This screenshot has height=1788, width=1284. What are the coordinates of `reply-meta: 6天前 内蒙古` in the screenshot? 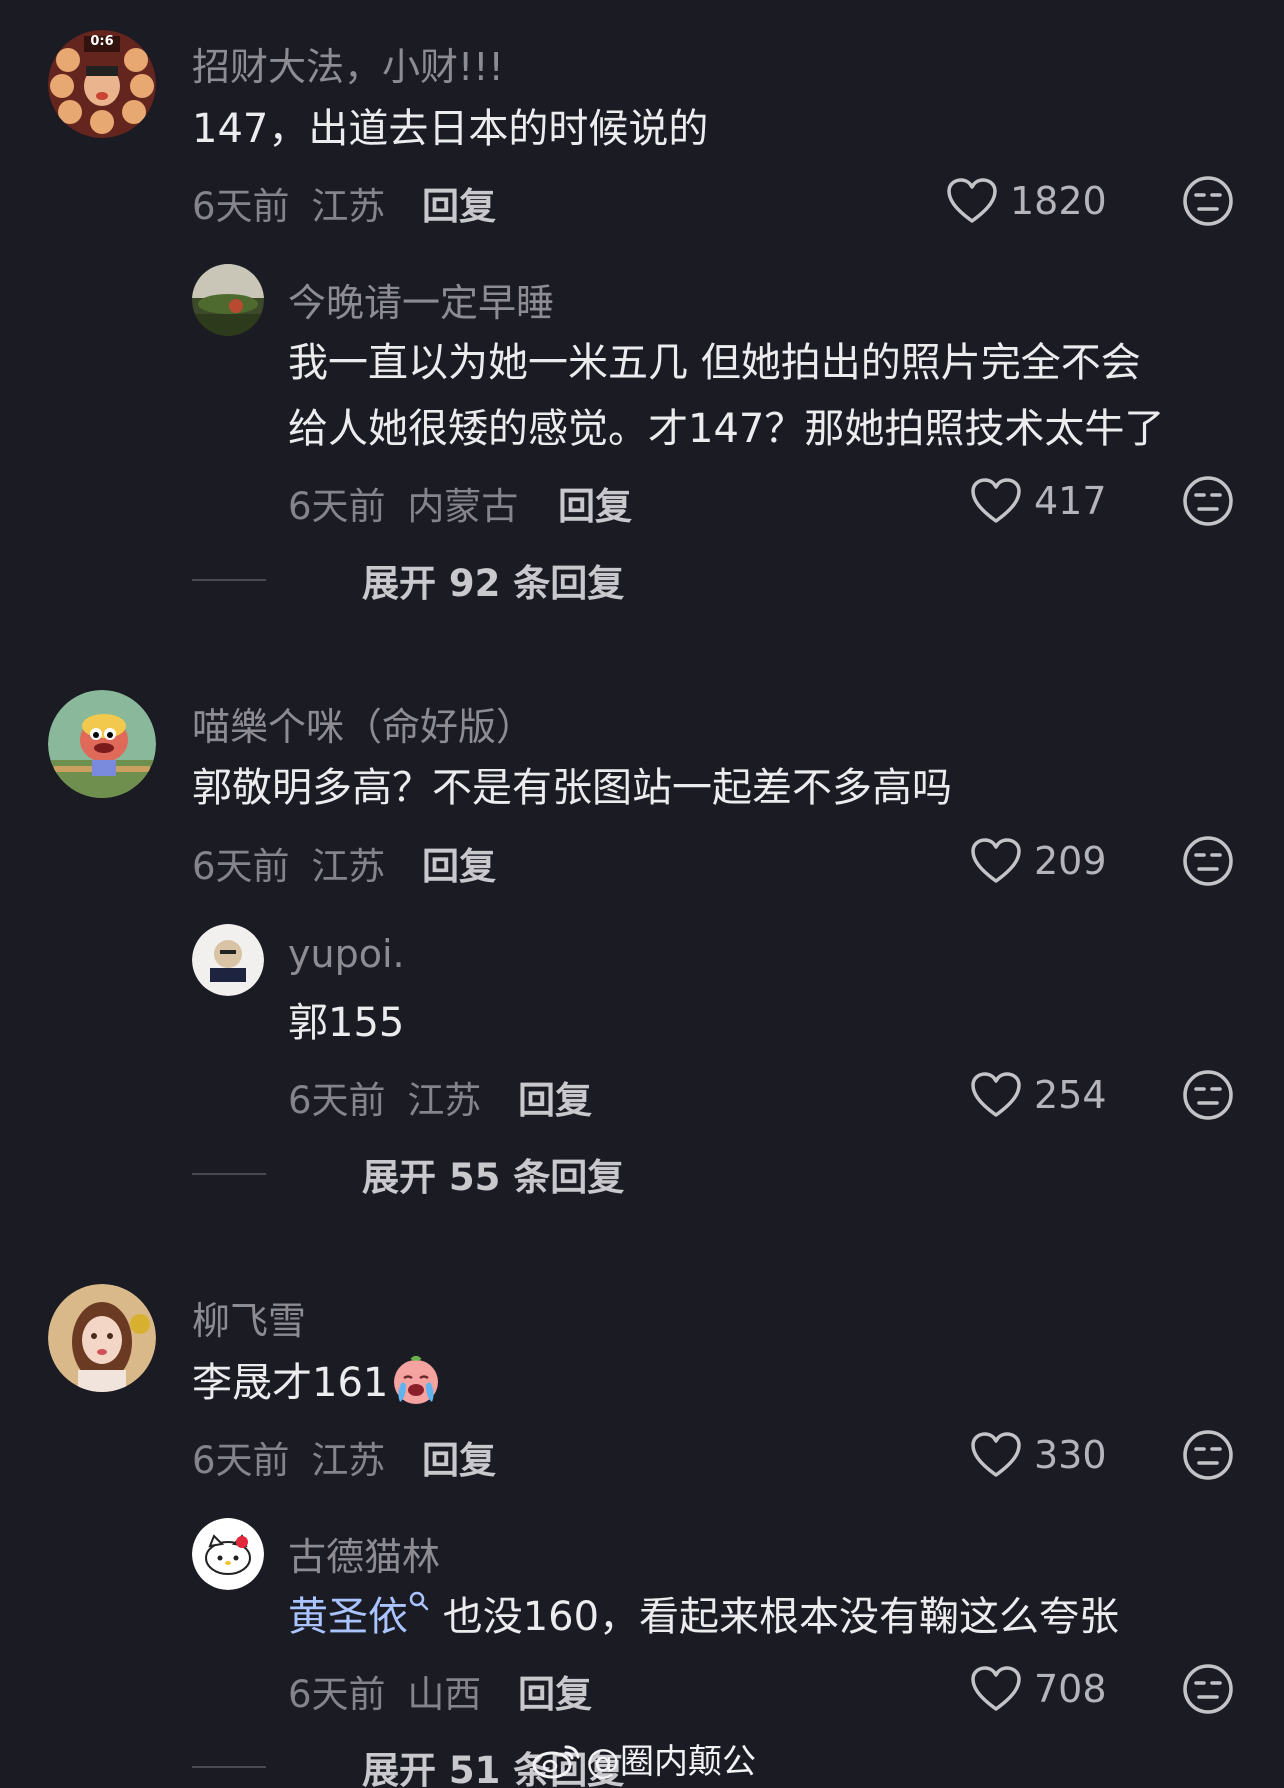 It's located at (403, 503).